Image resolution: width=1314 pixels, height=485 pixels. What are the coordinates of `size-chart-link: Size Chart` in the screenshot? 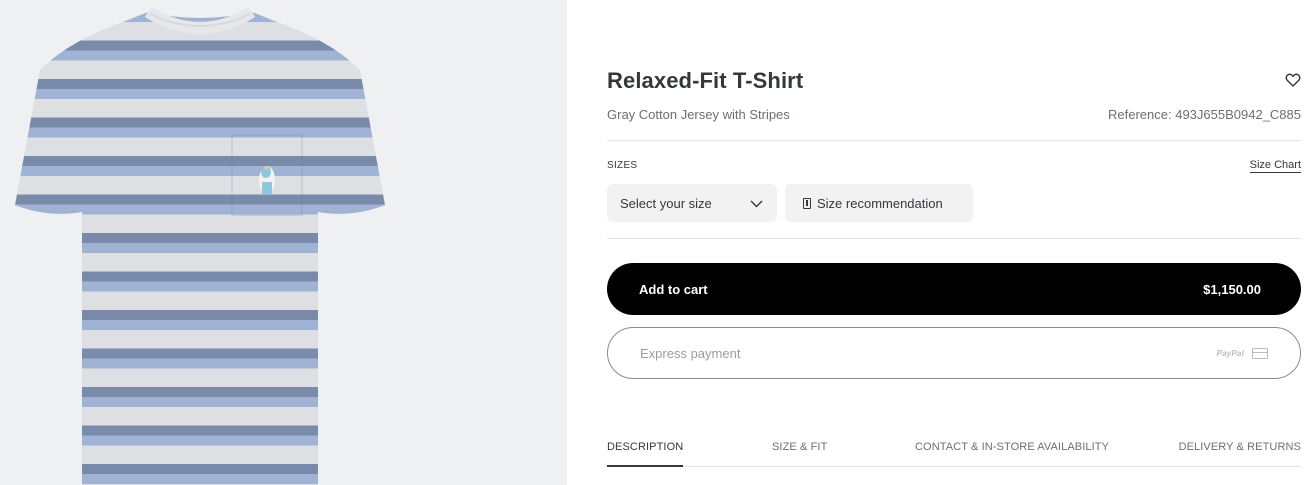 It's located at (1275, 166).